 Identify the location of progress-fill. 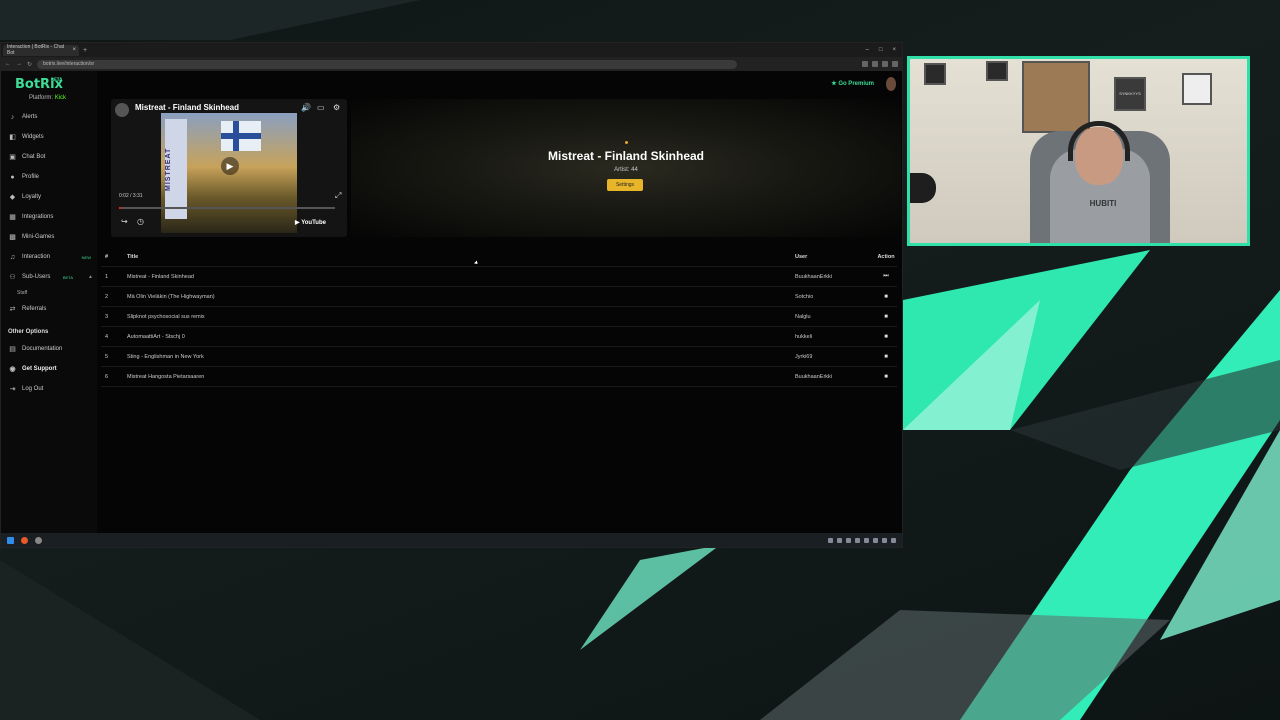
(120, 208).